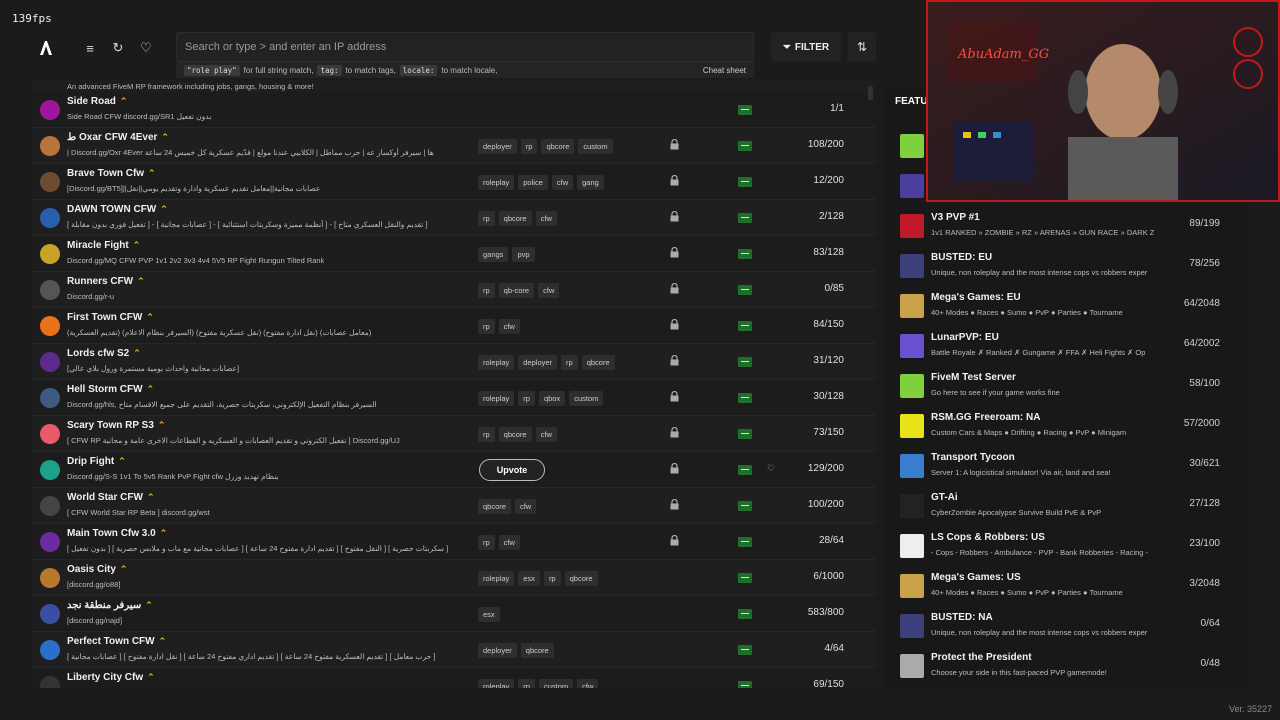  Describe the element at coordinates (512, 470) in the screenshot. I see `upvote-button: Upvote` at that location.